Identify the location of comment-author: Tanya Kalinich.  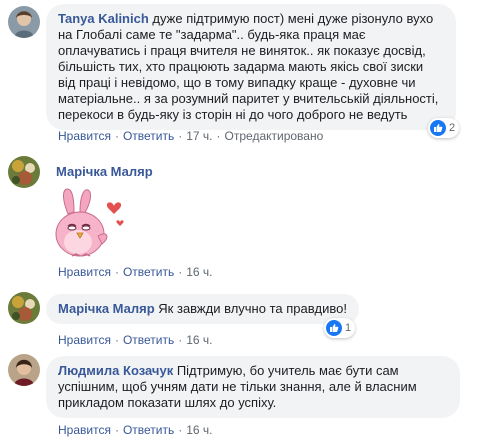
(103, 18).